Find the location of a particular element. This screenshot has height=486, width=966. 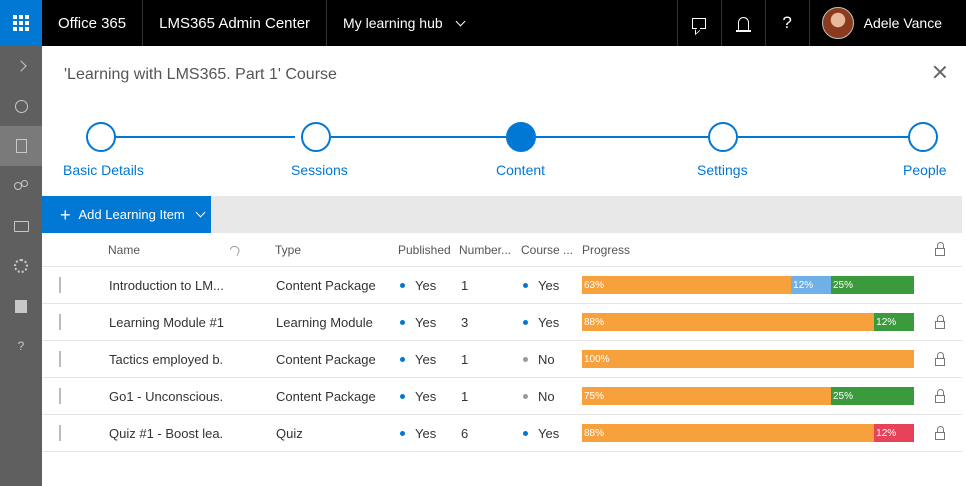

step-basic-details: Basic Details is located at coordinates (103, 170).